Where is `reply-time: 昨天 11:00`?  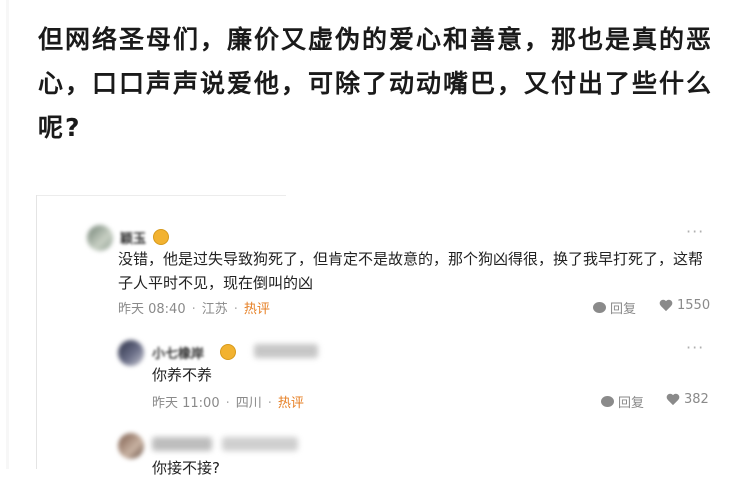 reply-time: 昨天 11:00 is located at coordinates (186, 403).